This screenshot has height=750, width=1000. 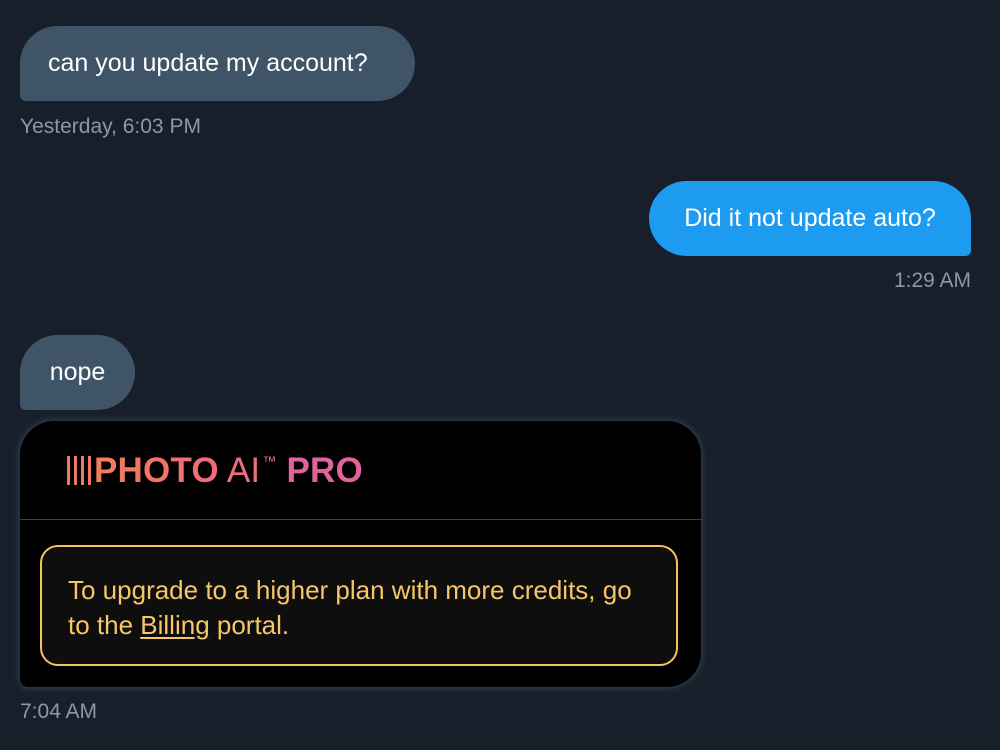 I want to click on message-timestamp: 7:04 AM, so click(x=59, y=711).